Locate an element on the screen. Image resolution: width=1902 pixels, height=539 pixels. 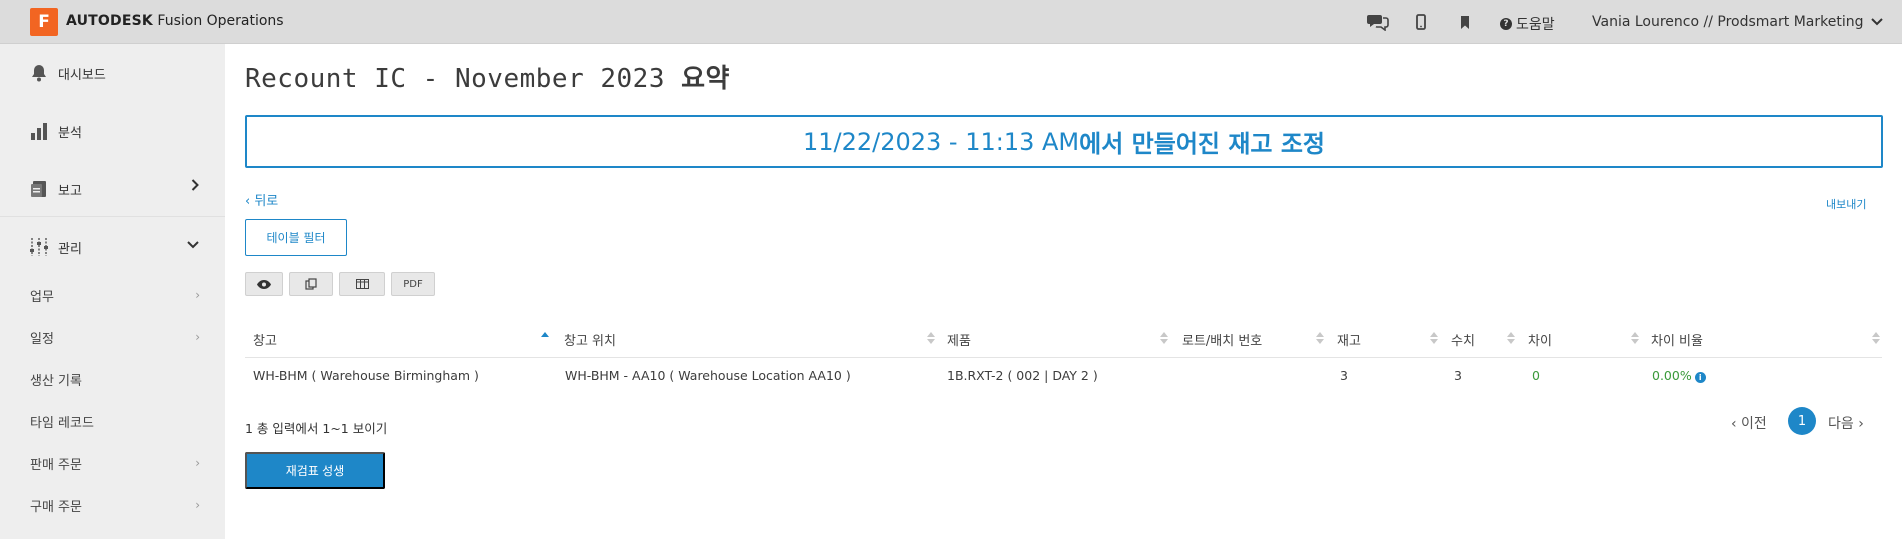
info-icon: i is located at coordinates (1700, 377).